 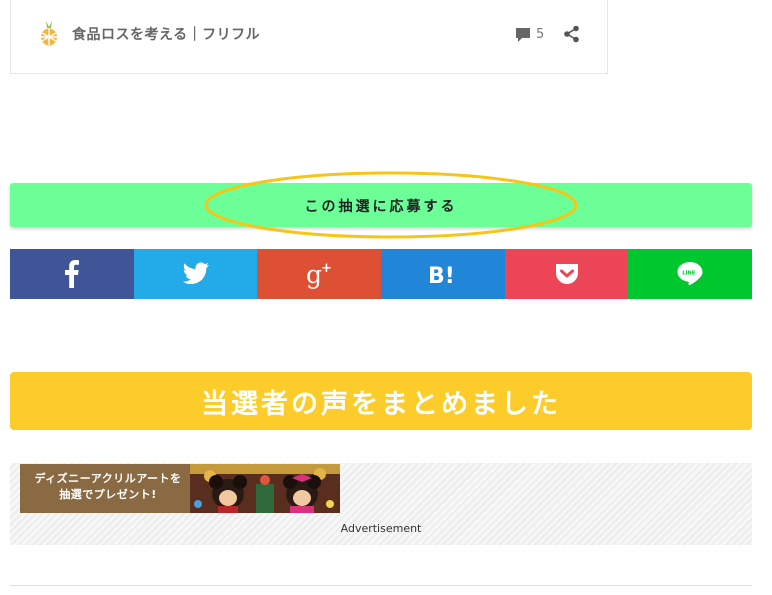 What do you see at coordinates (265, 488) in the screenshot?
I see `disney-characters-image` at bounding box center [265, 488].